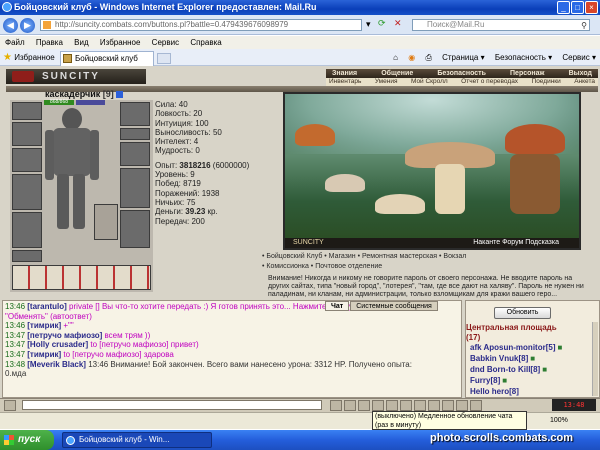  What do you see at coordinates (462, 405) in the screenshot?
I see `color-icon` at bounding box center [462, 405].